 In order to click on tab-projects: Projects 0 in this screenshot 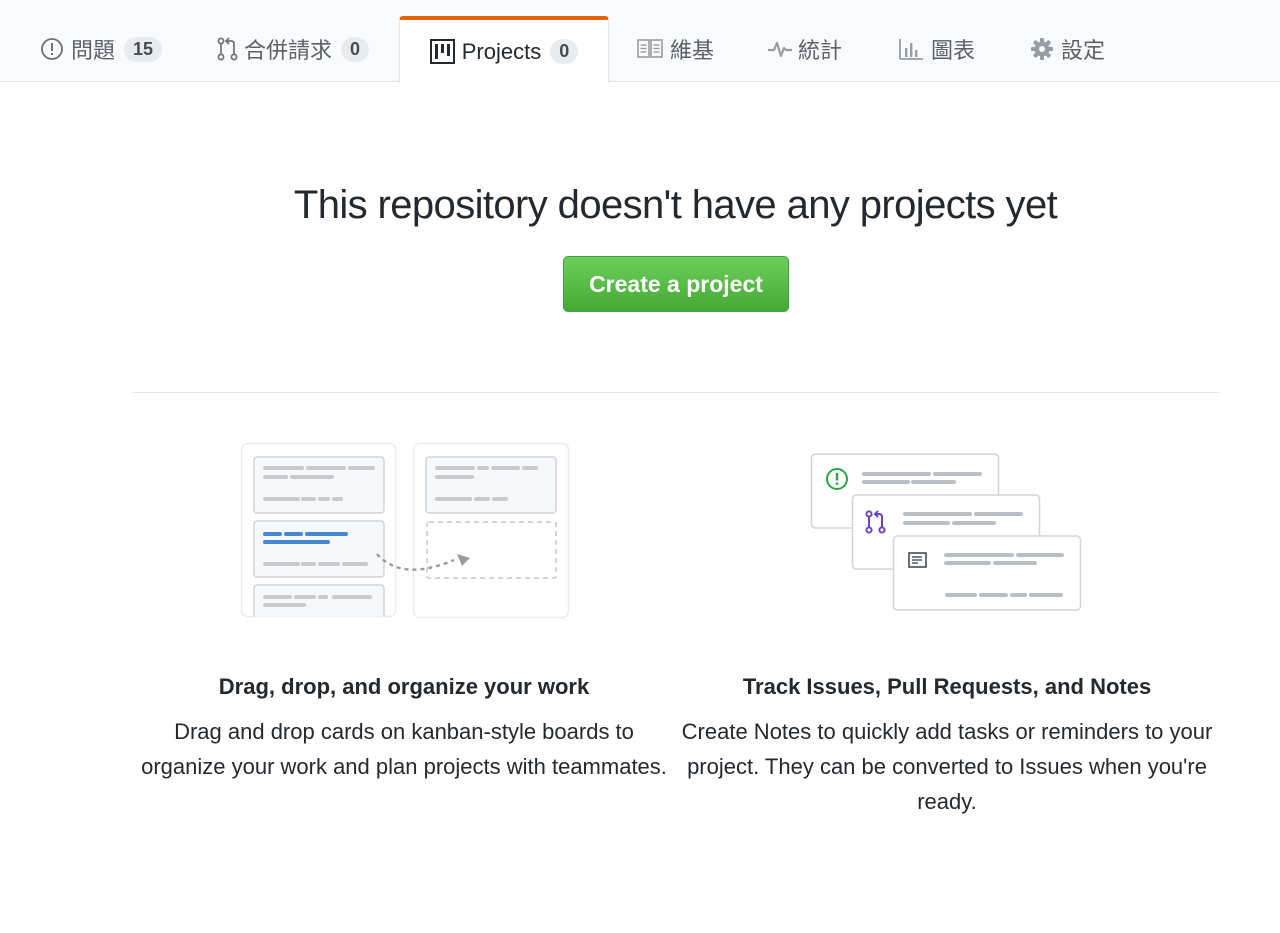, I will do `click(504, 49)`.